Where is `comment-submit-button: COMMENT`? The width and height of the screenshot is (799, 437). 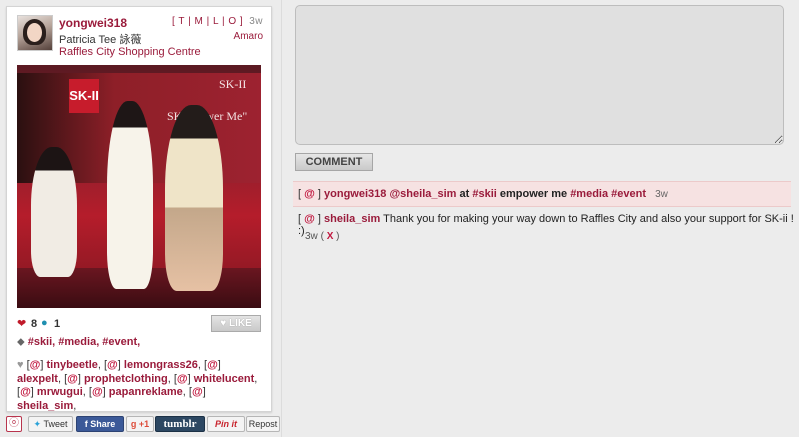 comment-submit-button: COMMENT is located at coordinates (334, 162).